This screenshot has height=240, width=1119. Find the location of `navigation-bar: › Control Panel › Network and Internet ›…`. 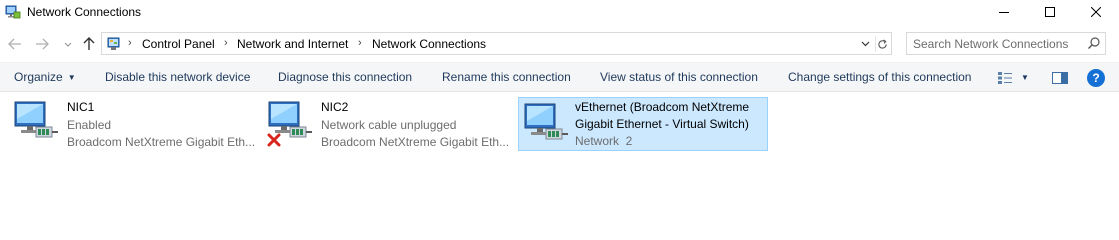

navigation-bar: › Control Panel › Network and Internet ›… is located at coordinates (559, 44).